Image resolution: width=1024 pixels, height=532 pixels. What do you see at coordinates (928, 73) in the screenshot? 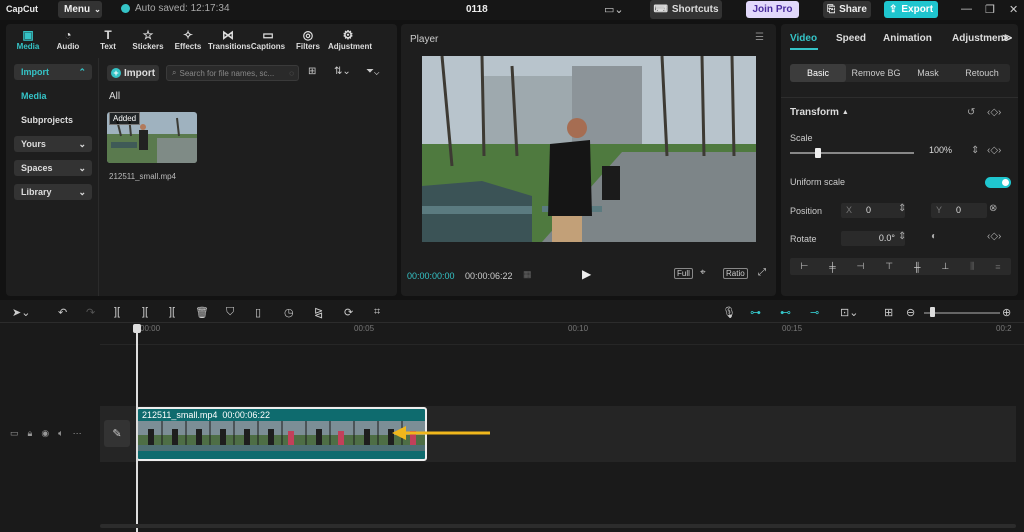
I see `subtab-mask: Mask` at bounding box center [928, 73].